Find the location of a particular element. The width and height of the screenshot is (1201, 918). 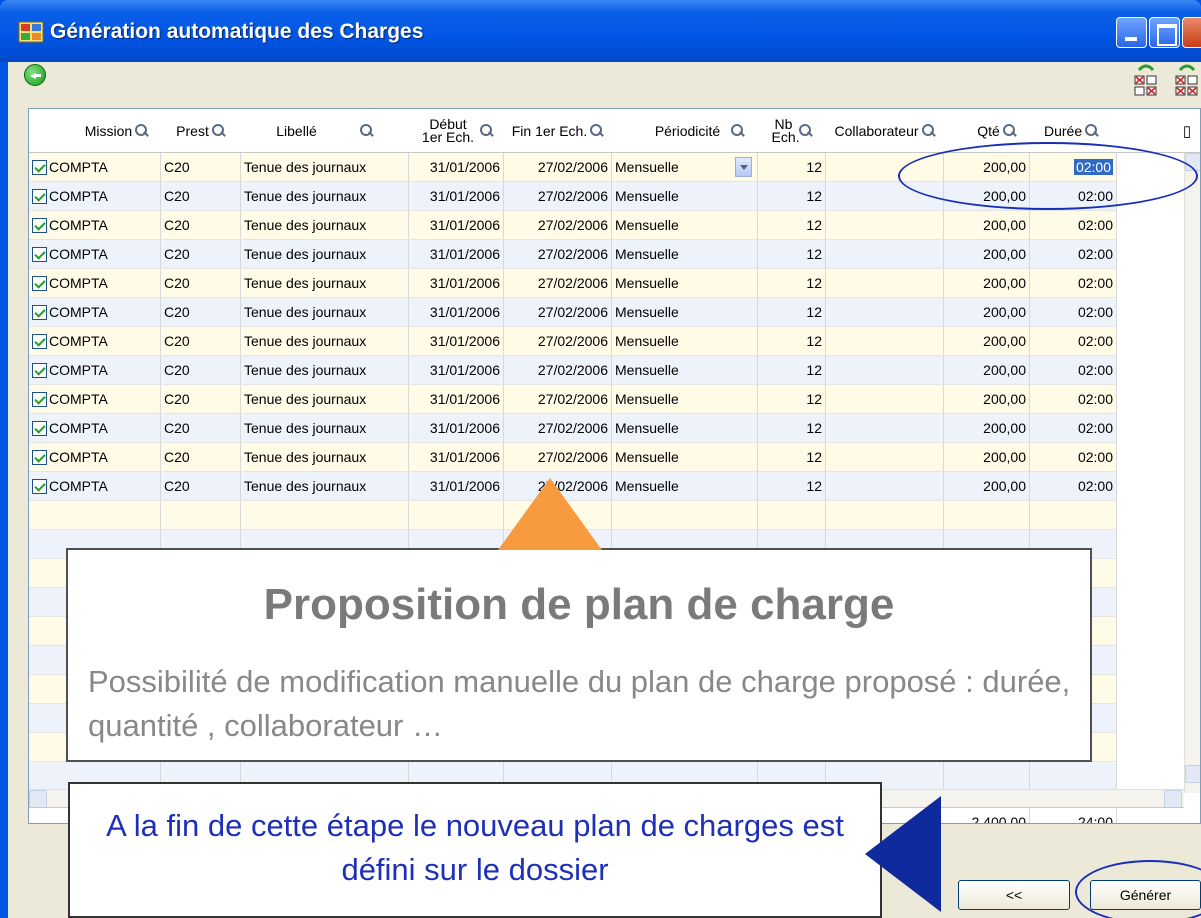

back-arrow-icon is located at coordinates (35, 75).